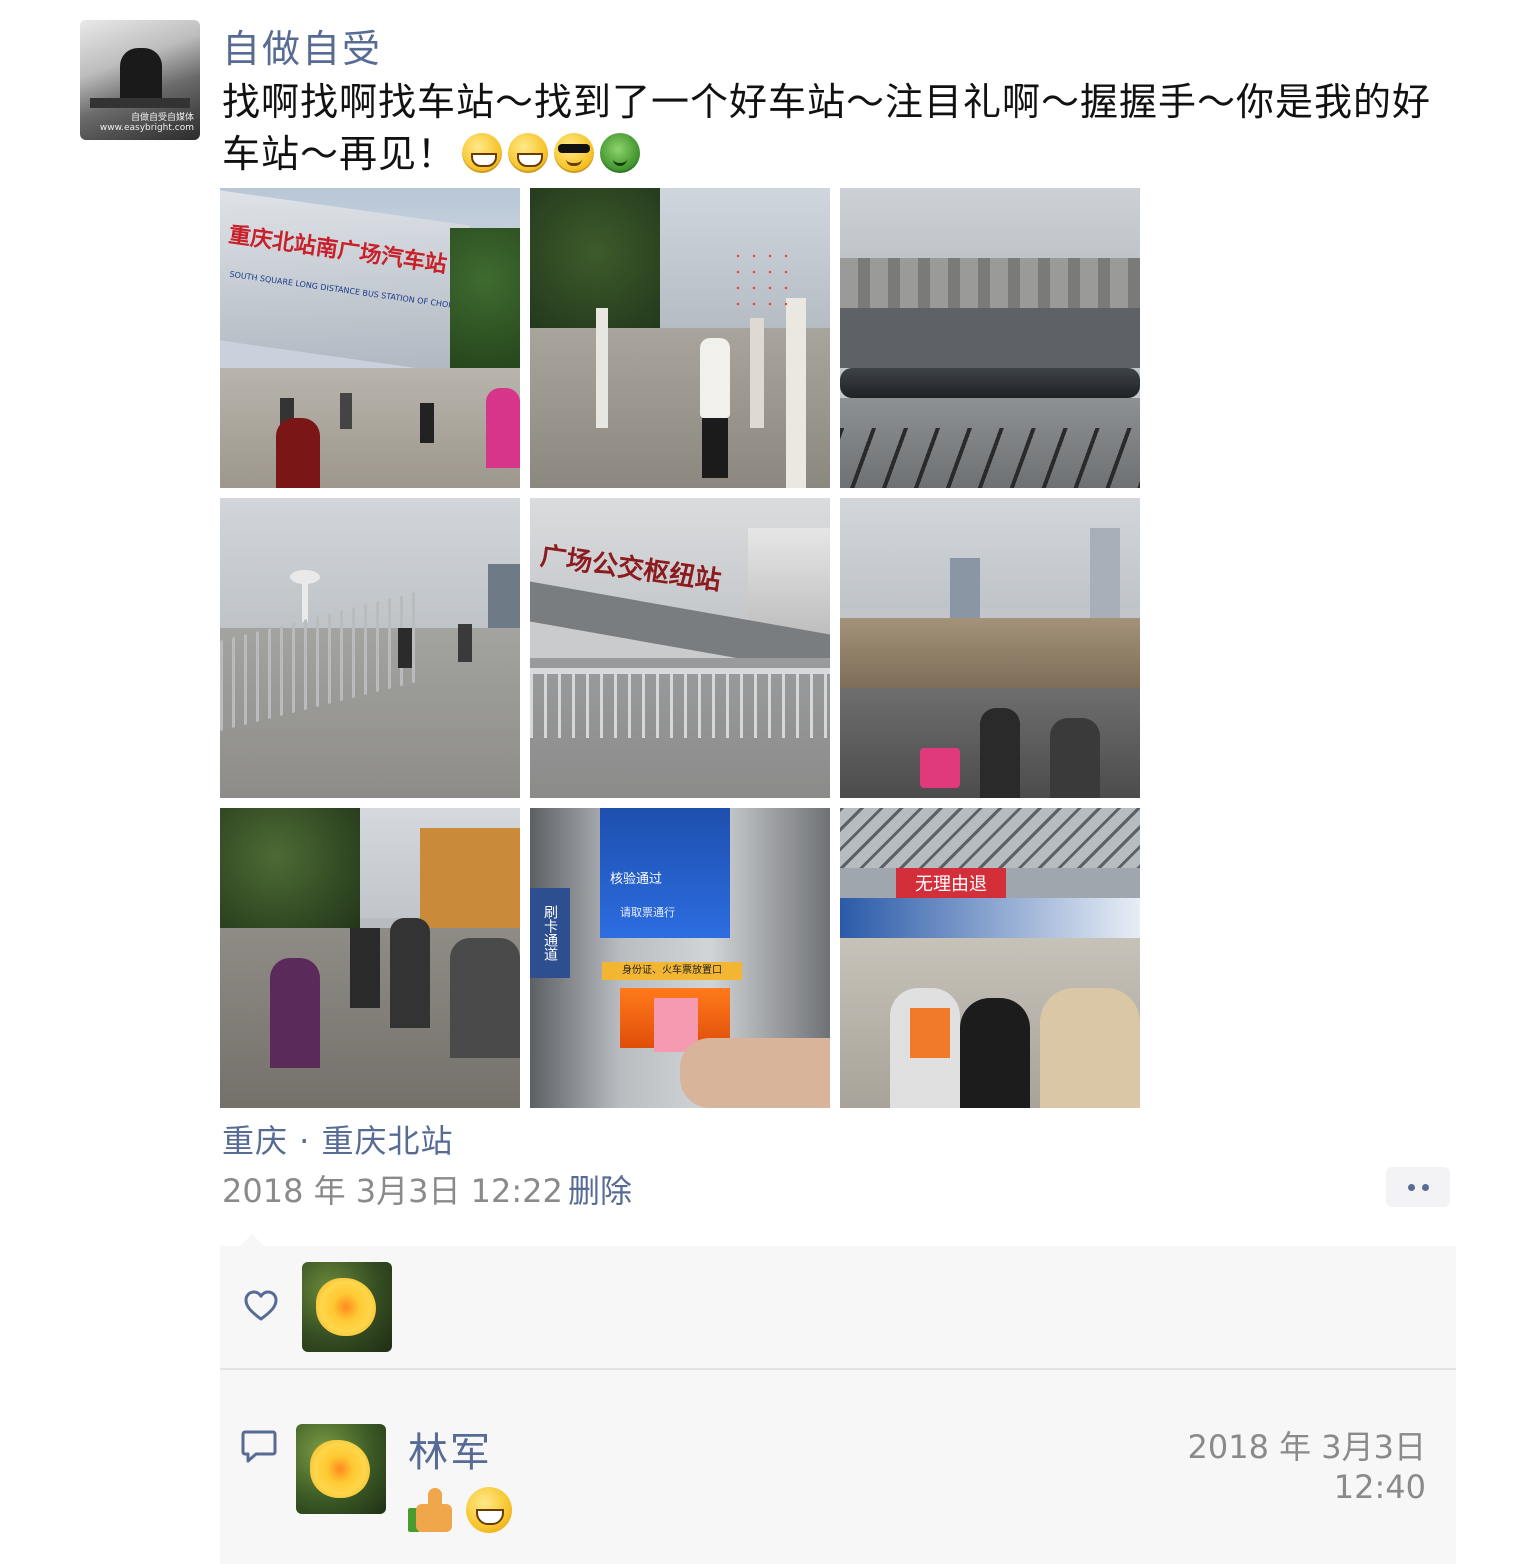 This screenshot has width=1536, height=1564. What do you see at coordinates (990, 338) in the screenshot?
I see `photo-roadside-railing` at bounding box center [990, 338].